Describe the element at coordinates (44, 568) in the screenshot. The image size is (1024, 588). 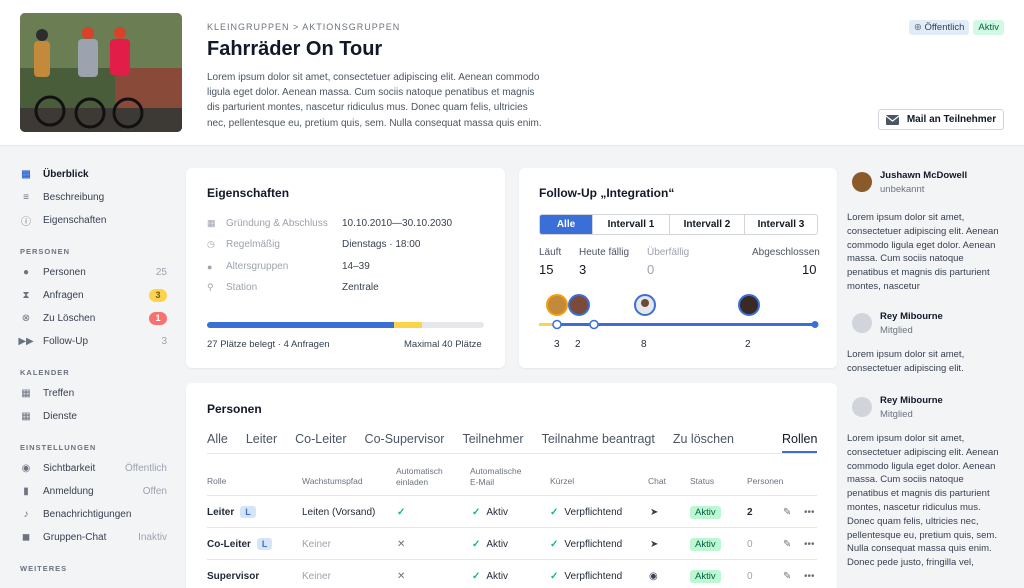
I see `sidebar-section-more: WEITERES` at that location.